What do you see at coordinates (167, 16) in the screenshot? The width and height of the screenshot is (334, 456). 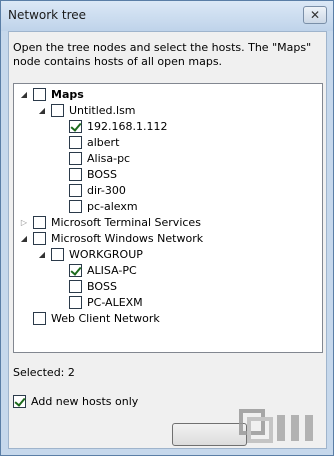 I see `title-bar: Network tree ✕` at bounding box center [167, 16].